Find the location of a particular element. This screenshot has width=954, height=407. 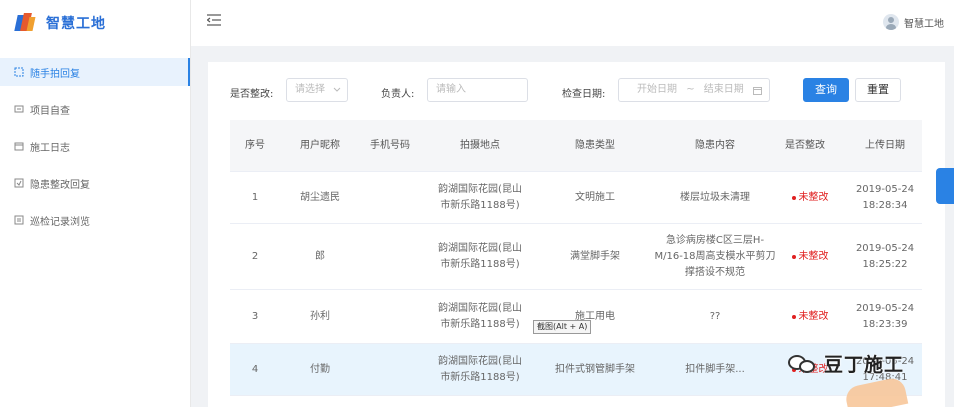

hazard-content: 急诊病房楼C区三层H-M/16-18周高支模水平剪刀撑搭设不规范 is located at coordinates (715, 256).